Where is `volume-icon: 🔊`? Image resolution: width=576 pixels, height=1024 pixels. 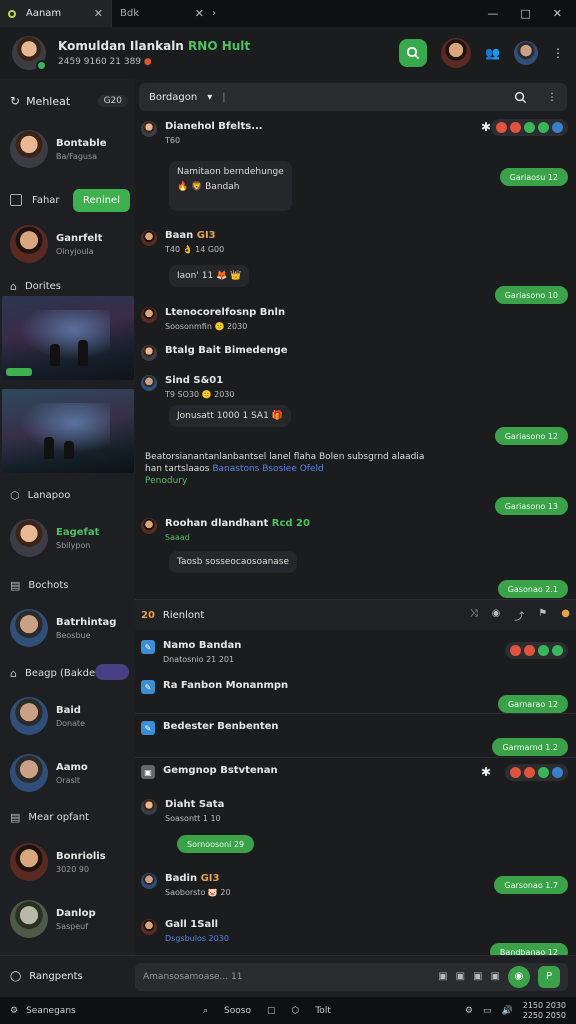
volume-icon: 🔊 is located at coordinates (507, 1011).